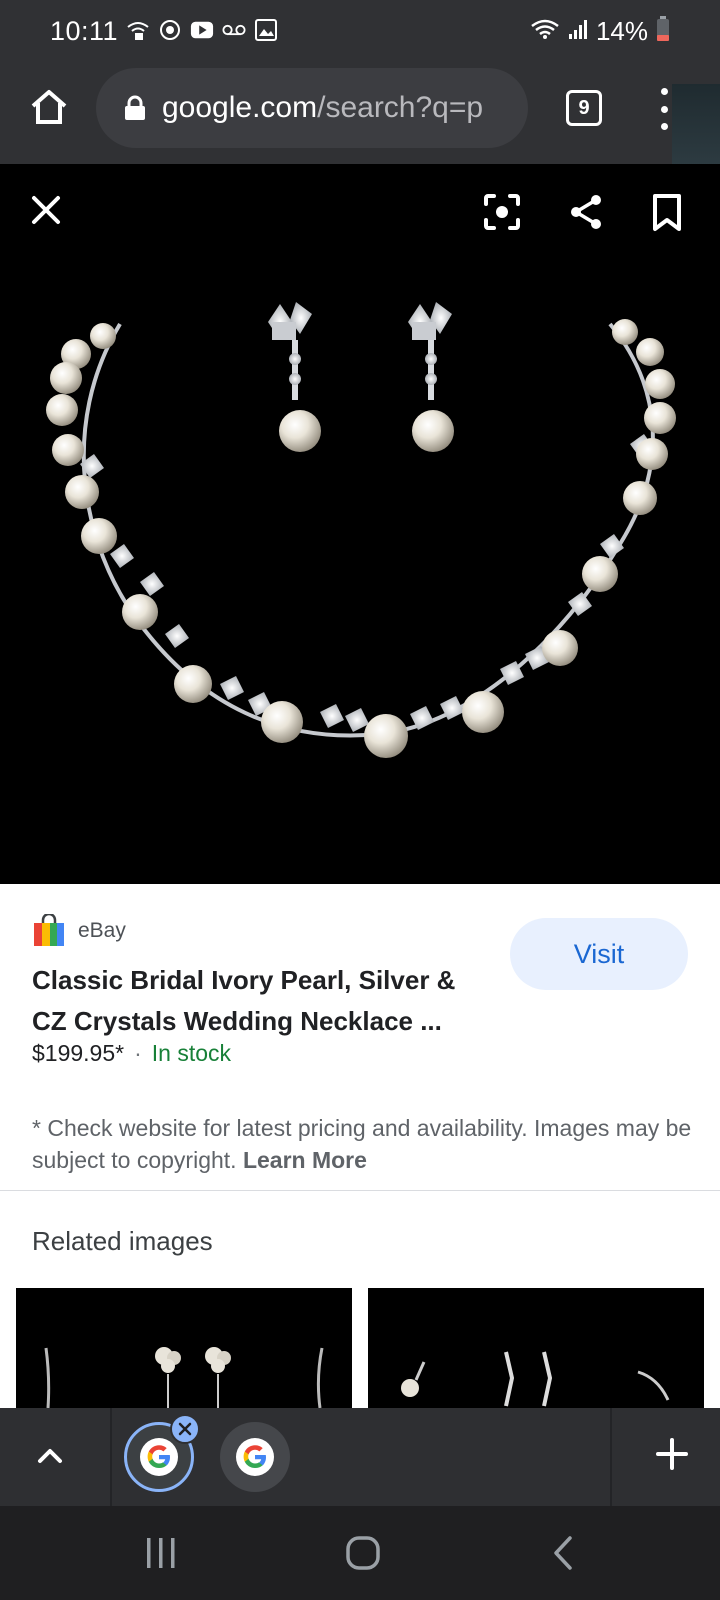 The image size is (720, 1600). I want to click on notification-icons, so click(202, 30).